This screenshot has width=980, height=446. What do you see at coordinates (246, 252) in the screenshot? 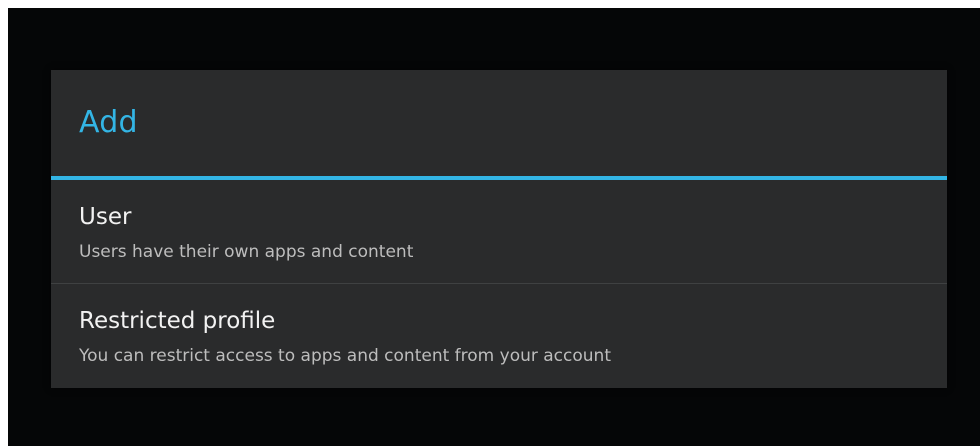
I see `option-description: Users have their own apps and content` at bounding box center [246, 252].